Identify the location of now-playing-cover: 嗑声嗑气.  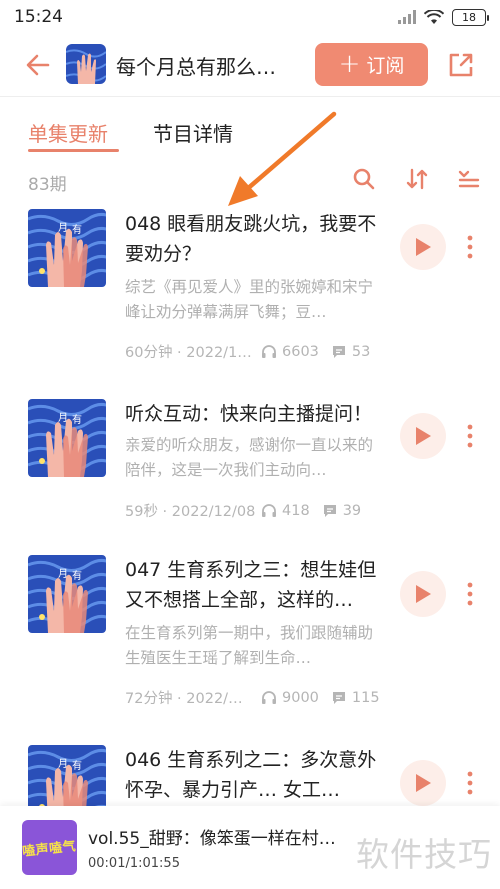
(49, 847).